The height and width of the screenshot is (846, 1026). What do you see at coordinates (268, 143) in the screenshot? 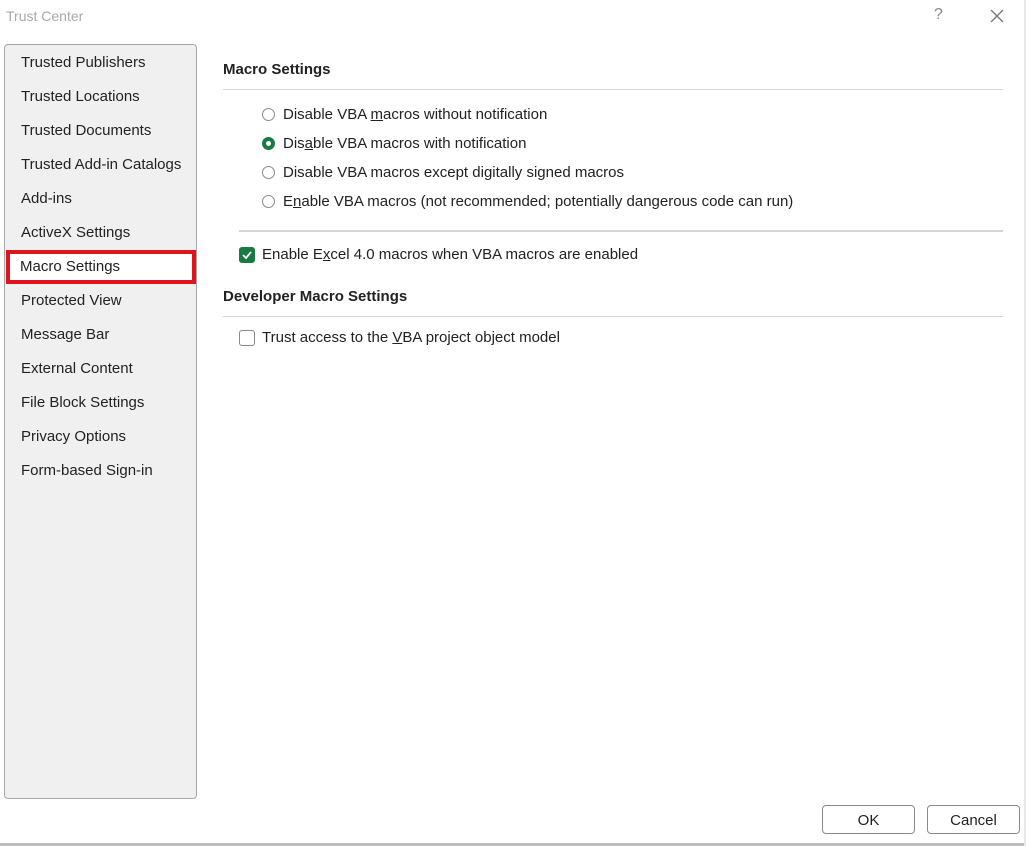
I see `radio-button-selected` at bounding box center [268, 143].